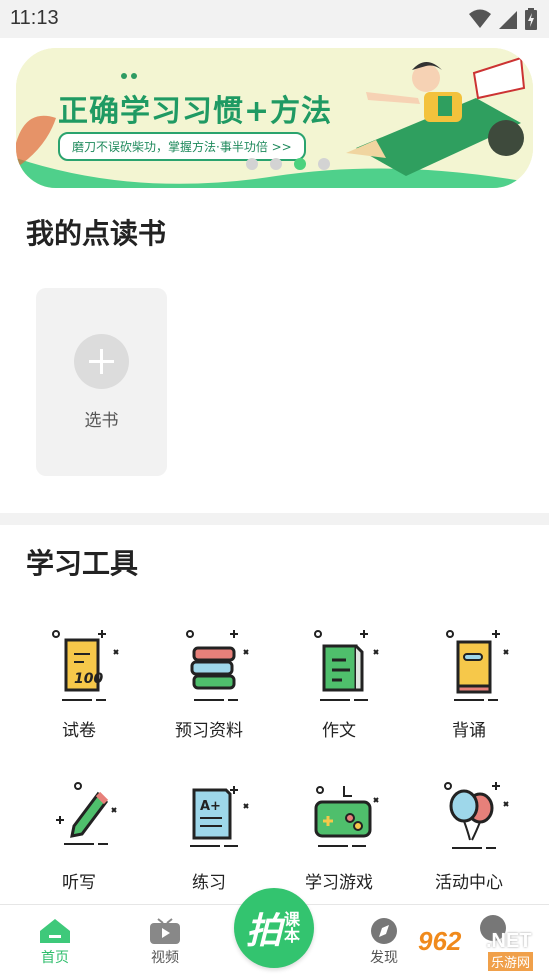  What do you see at coordinates (210, 806) in the screenshot?
I see `svg-text: A+` at bounding box center [210, 806].